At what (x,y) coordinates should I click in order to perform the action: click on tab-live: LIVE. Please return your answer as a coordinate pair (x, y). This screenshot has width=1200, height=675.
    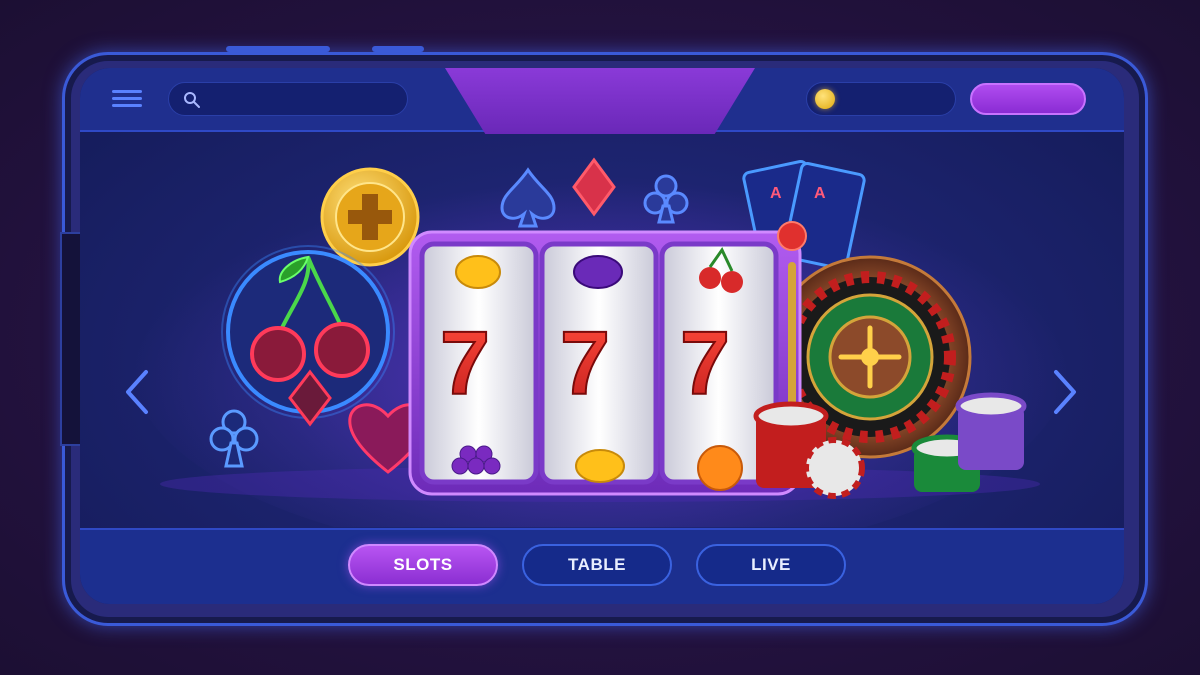
    Looking at the image, I should click on (771, 565).